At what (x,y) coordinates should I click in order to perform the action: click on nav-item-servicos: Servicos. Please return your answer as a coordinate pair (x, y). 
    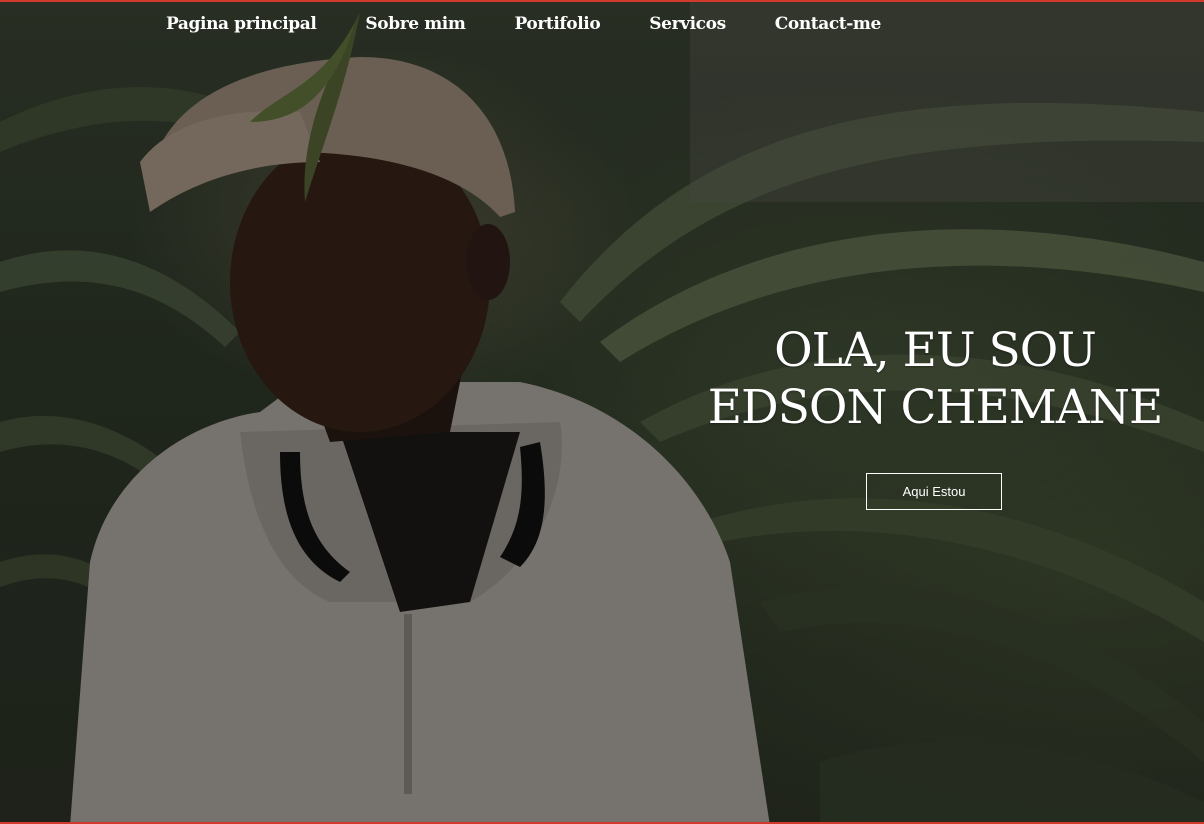
    Looking at the image, I should click on (687, 24).